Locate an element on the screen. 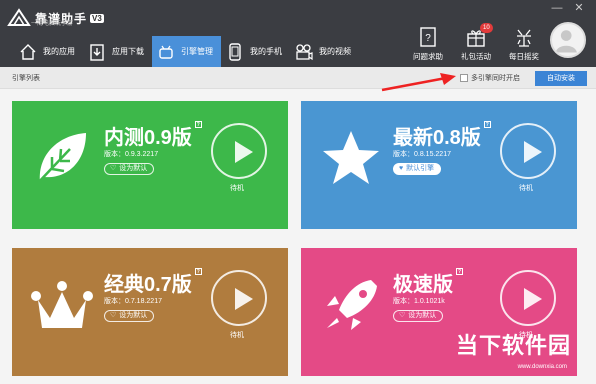  engine-list-title: 引擎列表 is located at coordinates (26, 78).